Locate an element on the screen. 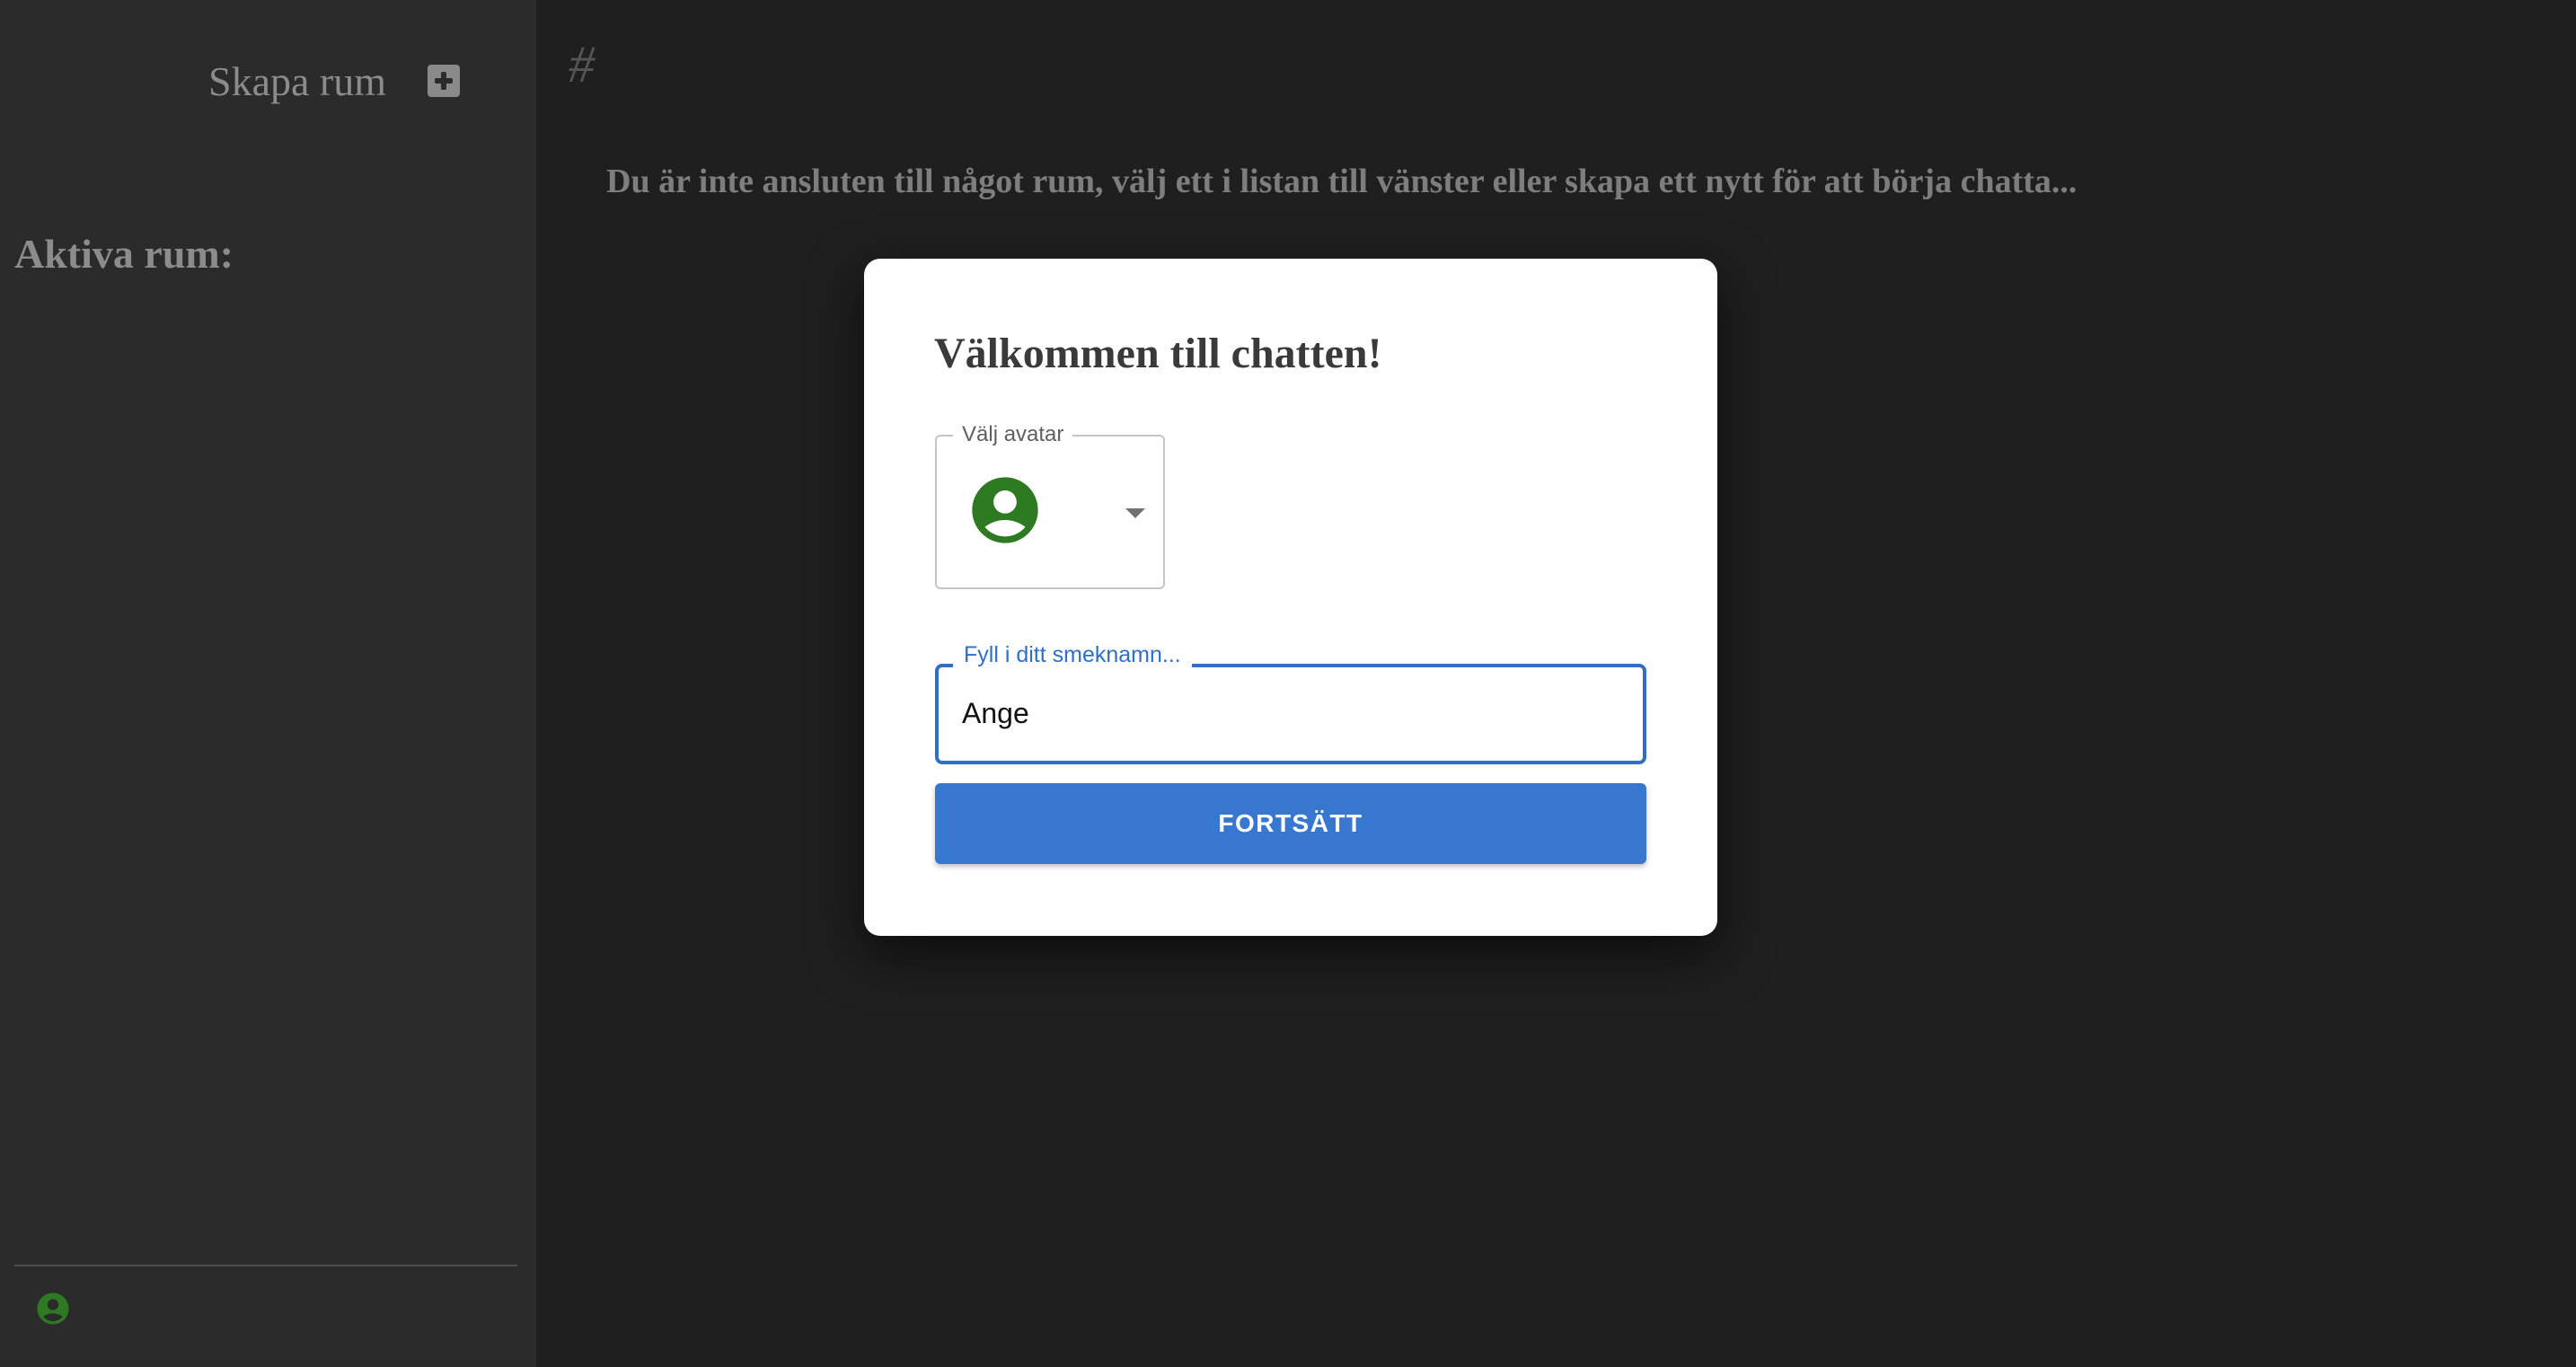 This screenshot has width=2576, height=1367. continue-button: FORTSÄTT is located at coordinates (1290, 823).